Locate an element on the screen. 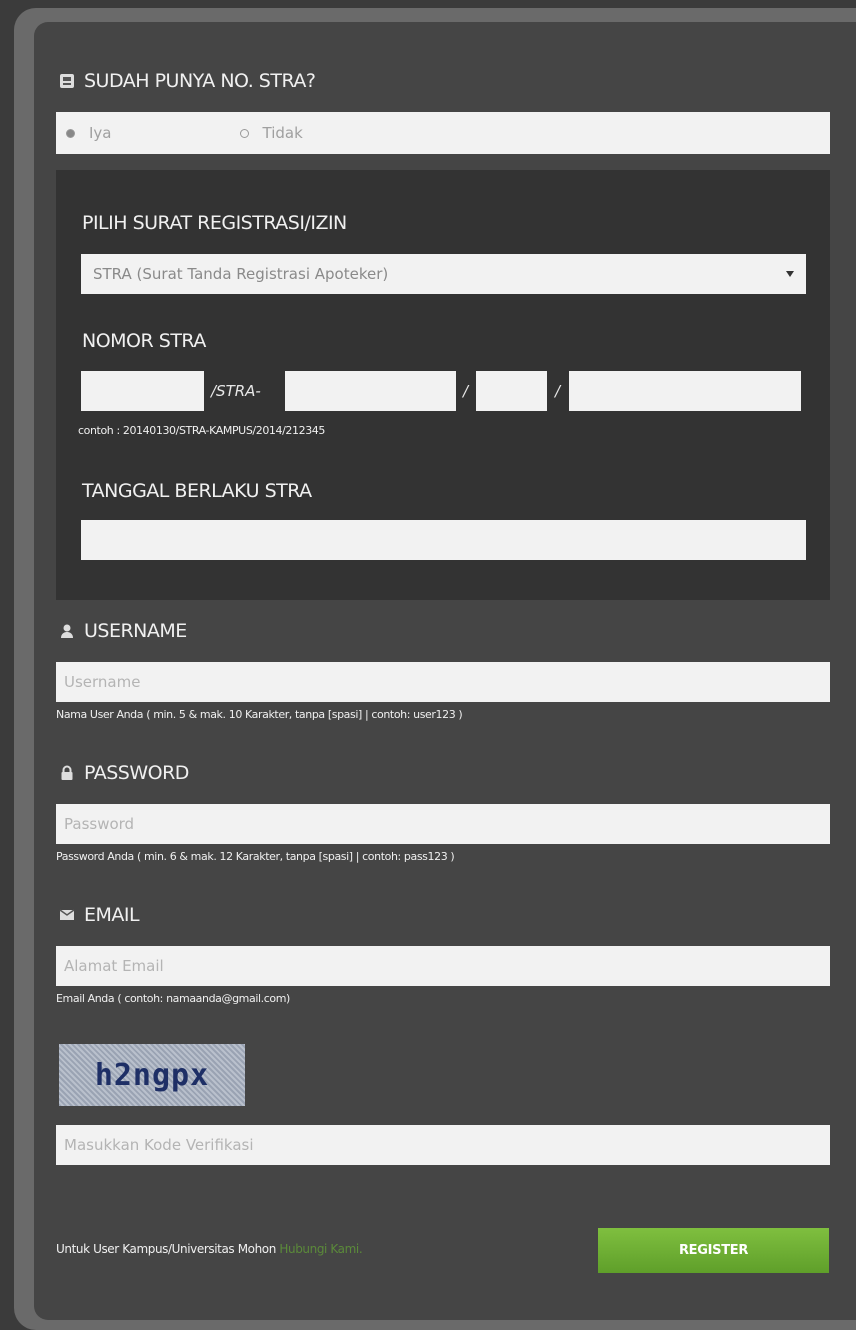 This screenshot has height=1330, width=856. radio-tidak-label: Tidak is located at coordinates (282, 133).